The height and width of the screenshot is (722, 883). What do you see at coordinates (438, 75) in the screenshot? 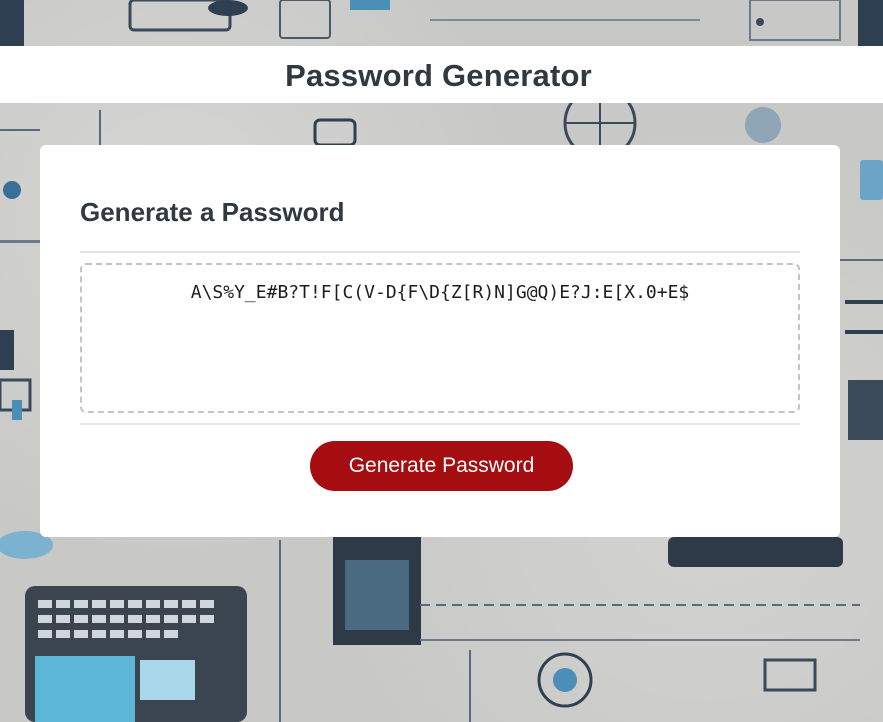
I see `page-title: Password Generator` at bounding box center [438, 75].